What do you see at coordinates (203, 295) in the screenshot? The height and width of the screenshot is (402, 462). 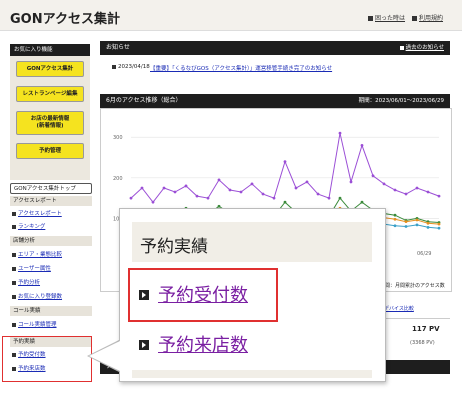 I see `highlight-box-callout` at bounding box center [203, 295].